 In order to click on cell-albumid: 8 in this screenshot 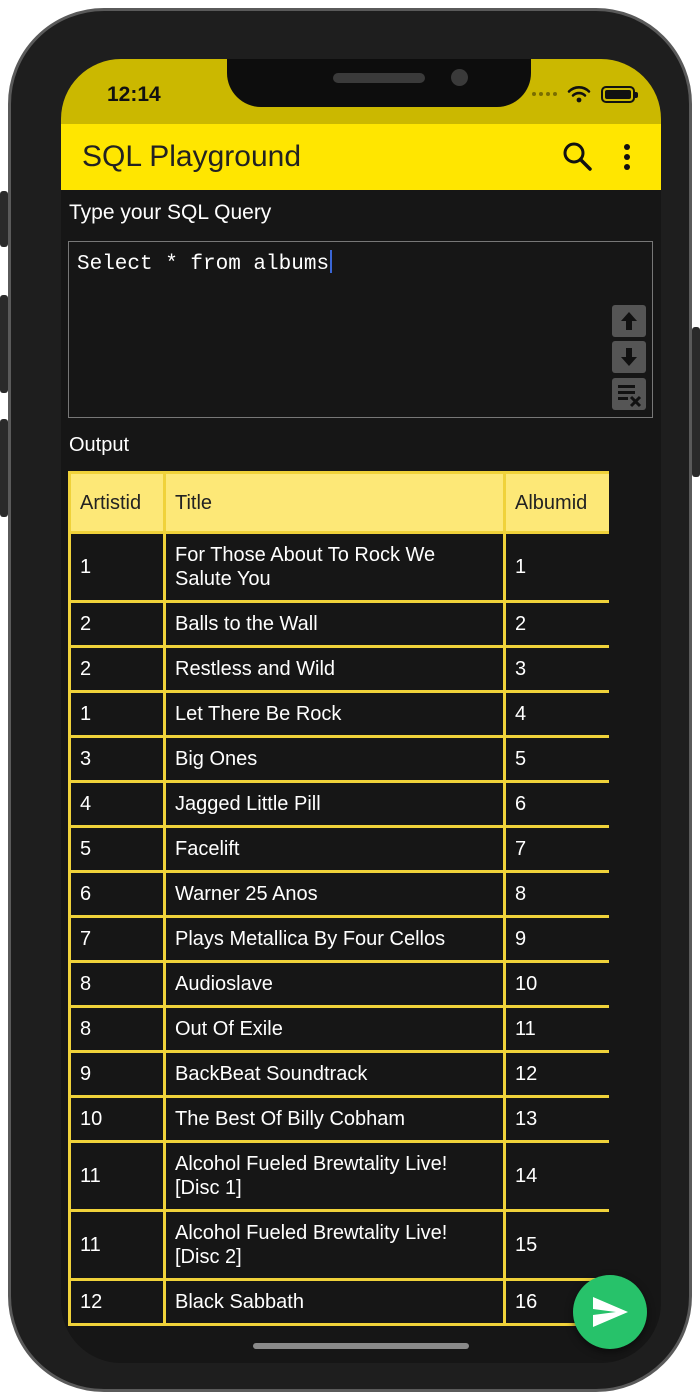, I will do `click(556, 894)`.